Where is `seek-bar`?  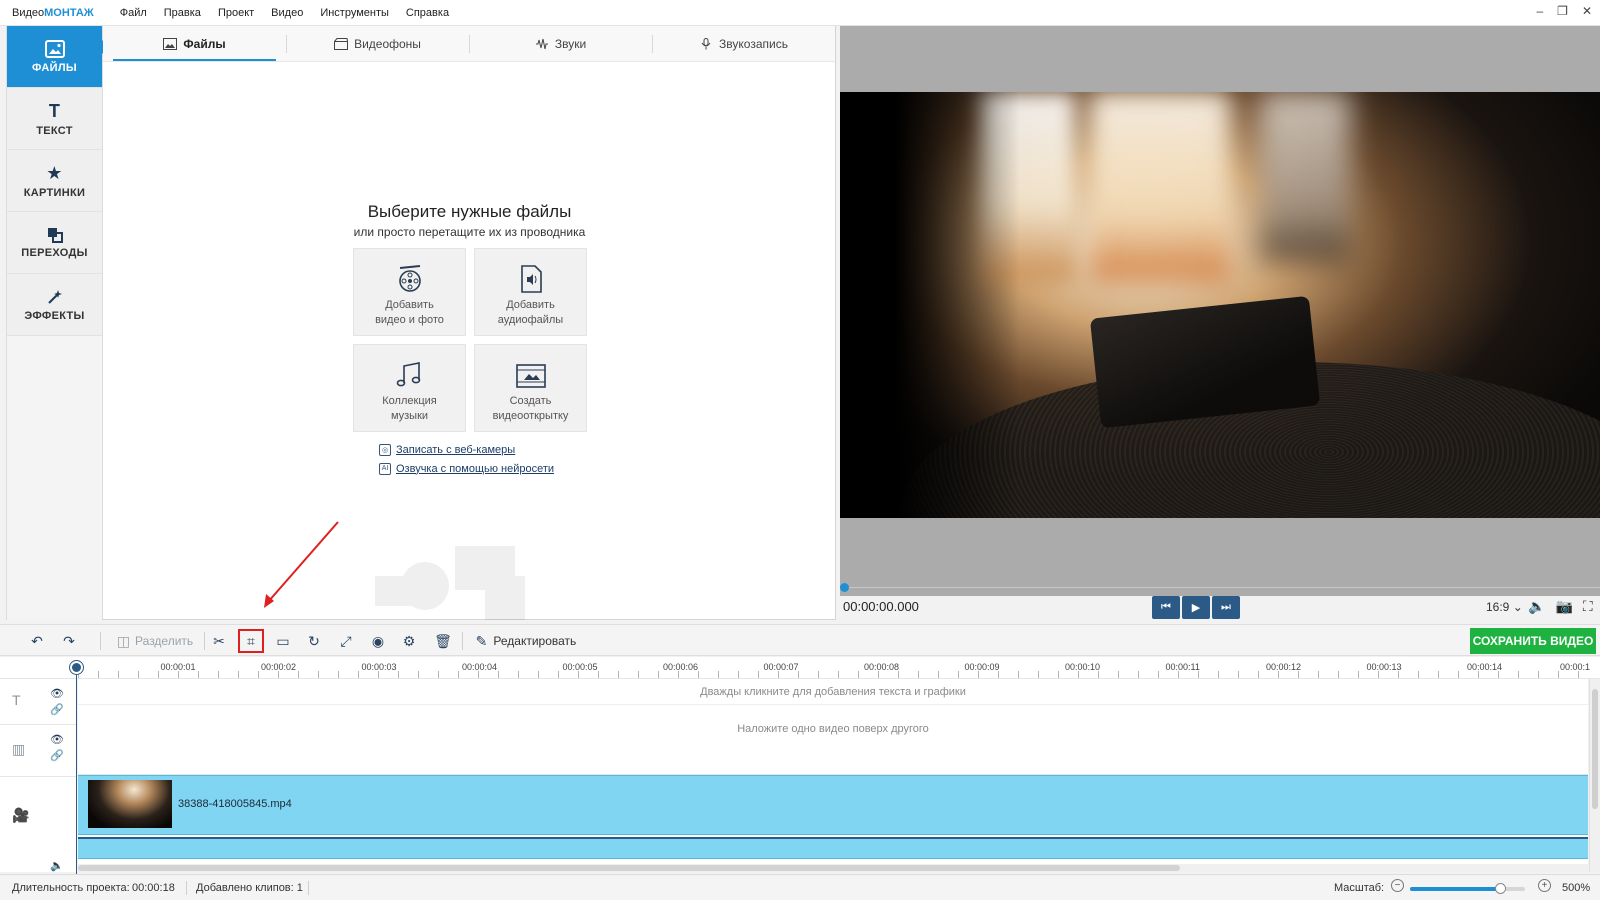 seek-bar is located at coordinates (1220, 587).